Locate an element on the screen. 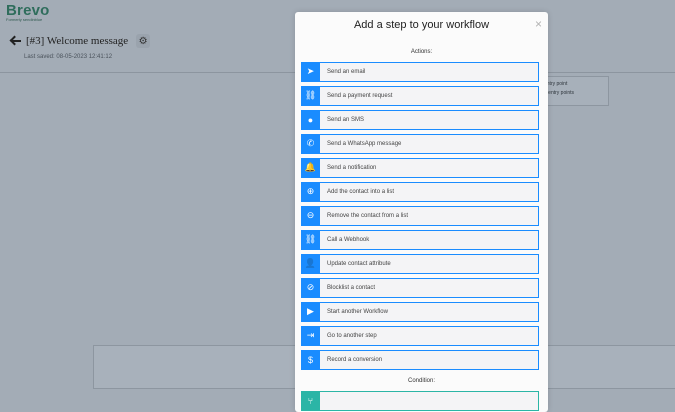 The height and width of the screenshot is (412, 675). whatsapp-icon: ✆ is located at coordinates (310, 143).